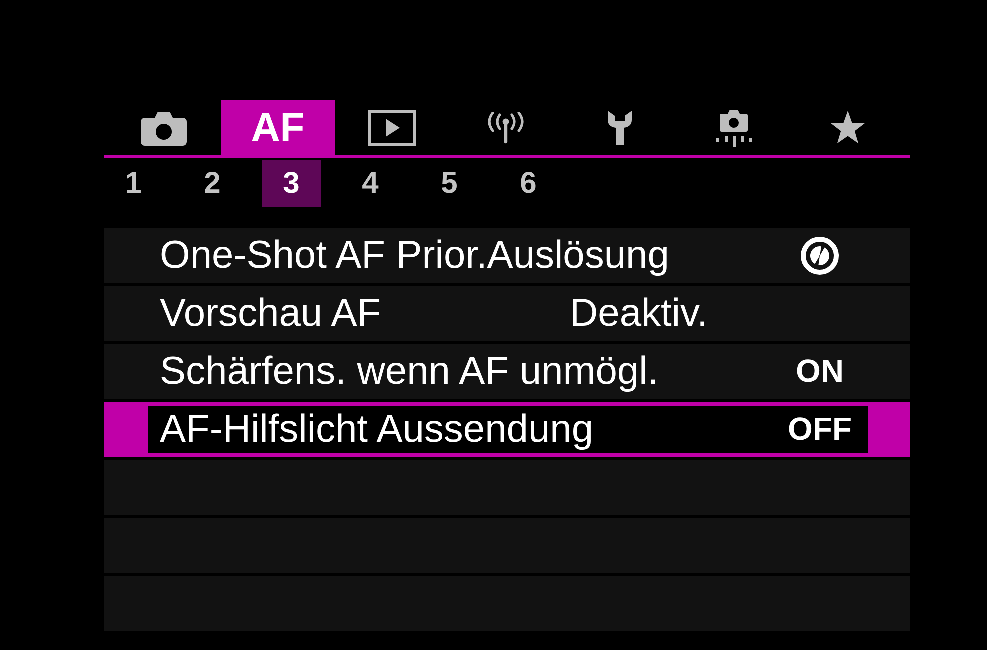 The width and height of the screenshot is (987, 650). Describe the element at coordinates (370, 183) in the screenshot. I see `page-tab: 4` at that location.